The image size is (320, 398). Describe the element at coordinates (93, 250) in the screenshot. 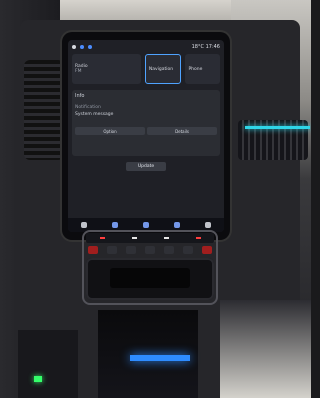

I see `hazard-button` at that location.